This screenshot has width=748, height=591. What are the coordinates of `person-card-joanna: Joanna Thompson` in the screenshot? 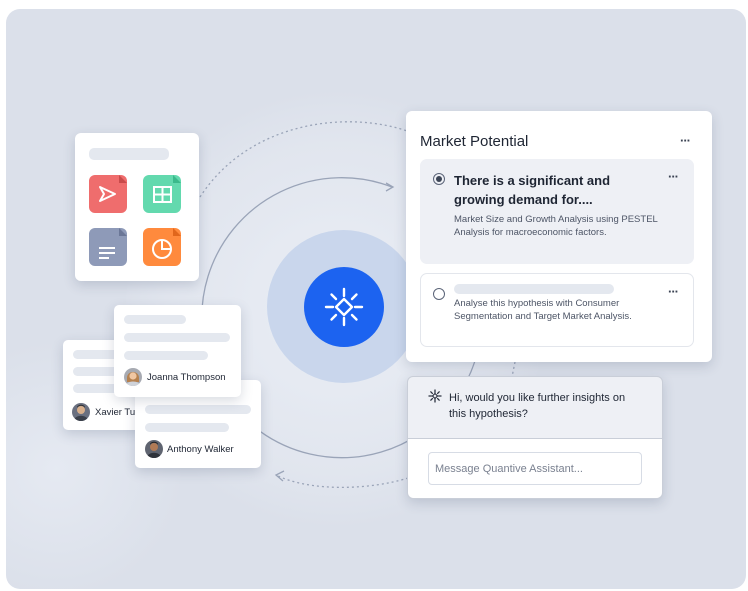 It's located at (177, 351).